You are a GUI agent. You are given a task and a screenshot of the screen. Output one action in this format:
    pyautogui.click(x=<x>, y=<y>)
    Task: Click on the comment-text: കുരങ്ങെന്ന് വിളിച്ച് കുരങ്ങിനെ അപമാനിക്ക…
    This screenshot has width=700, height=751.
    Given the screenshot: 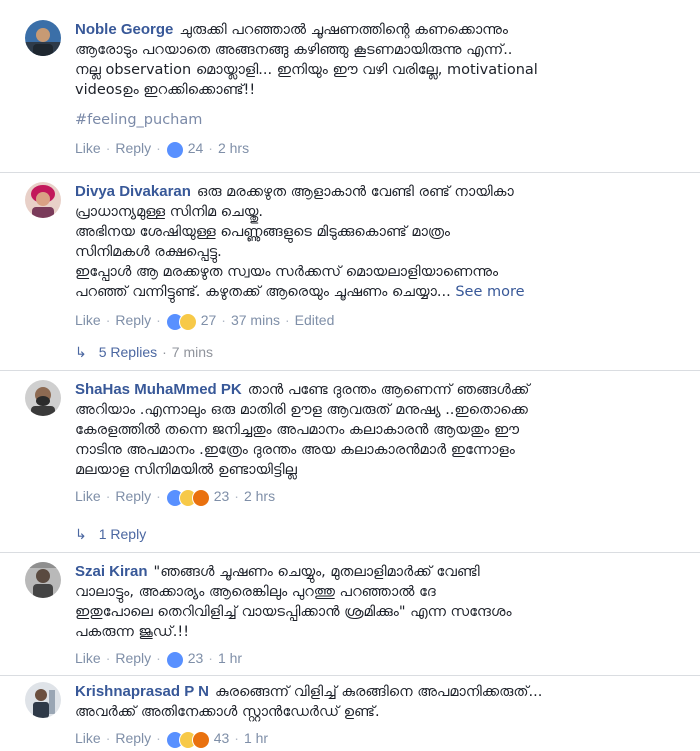 What is the action you would take?
    pyautogui.click(x=378, y=692)
    